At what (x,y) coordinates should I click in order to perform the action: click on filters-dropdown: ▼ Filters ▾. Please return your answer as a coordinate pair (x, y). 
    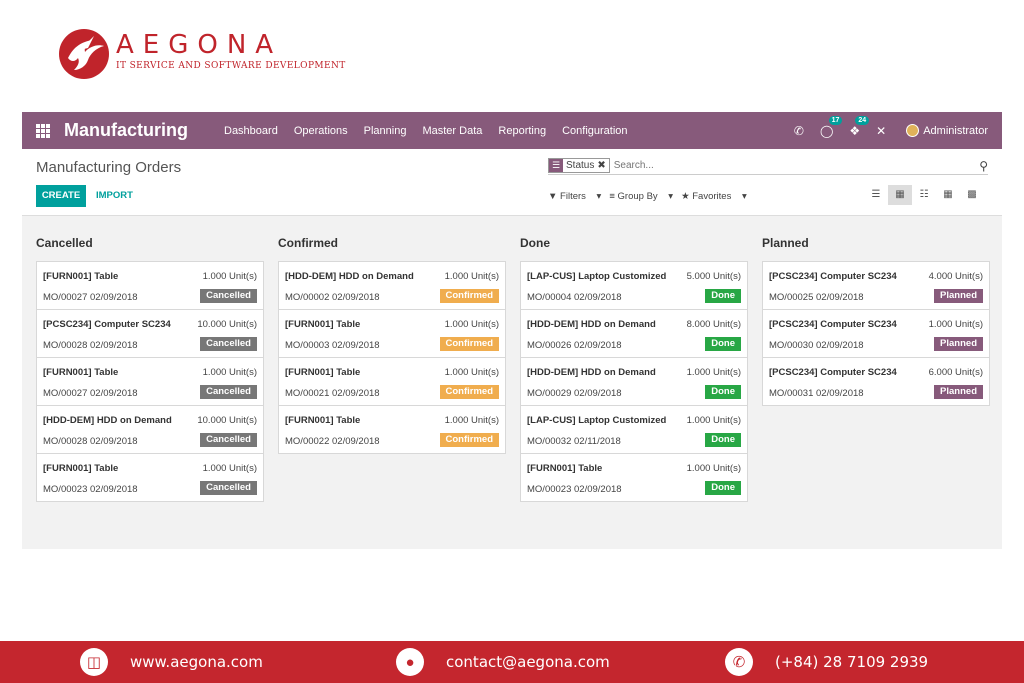
    Looking at the image, I should click on (574, 196).